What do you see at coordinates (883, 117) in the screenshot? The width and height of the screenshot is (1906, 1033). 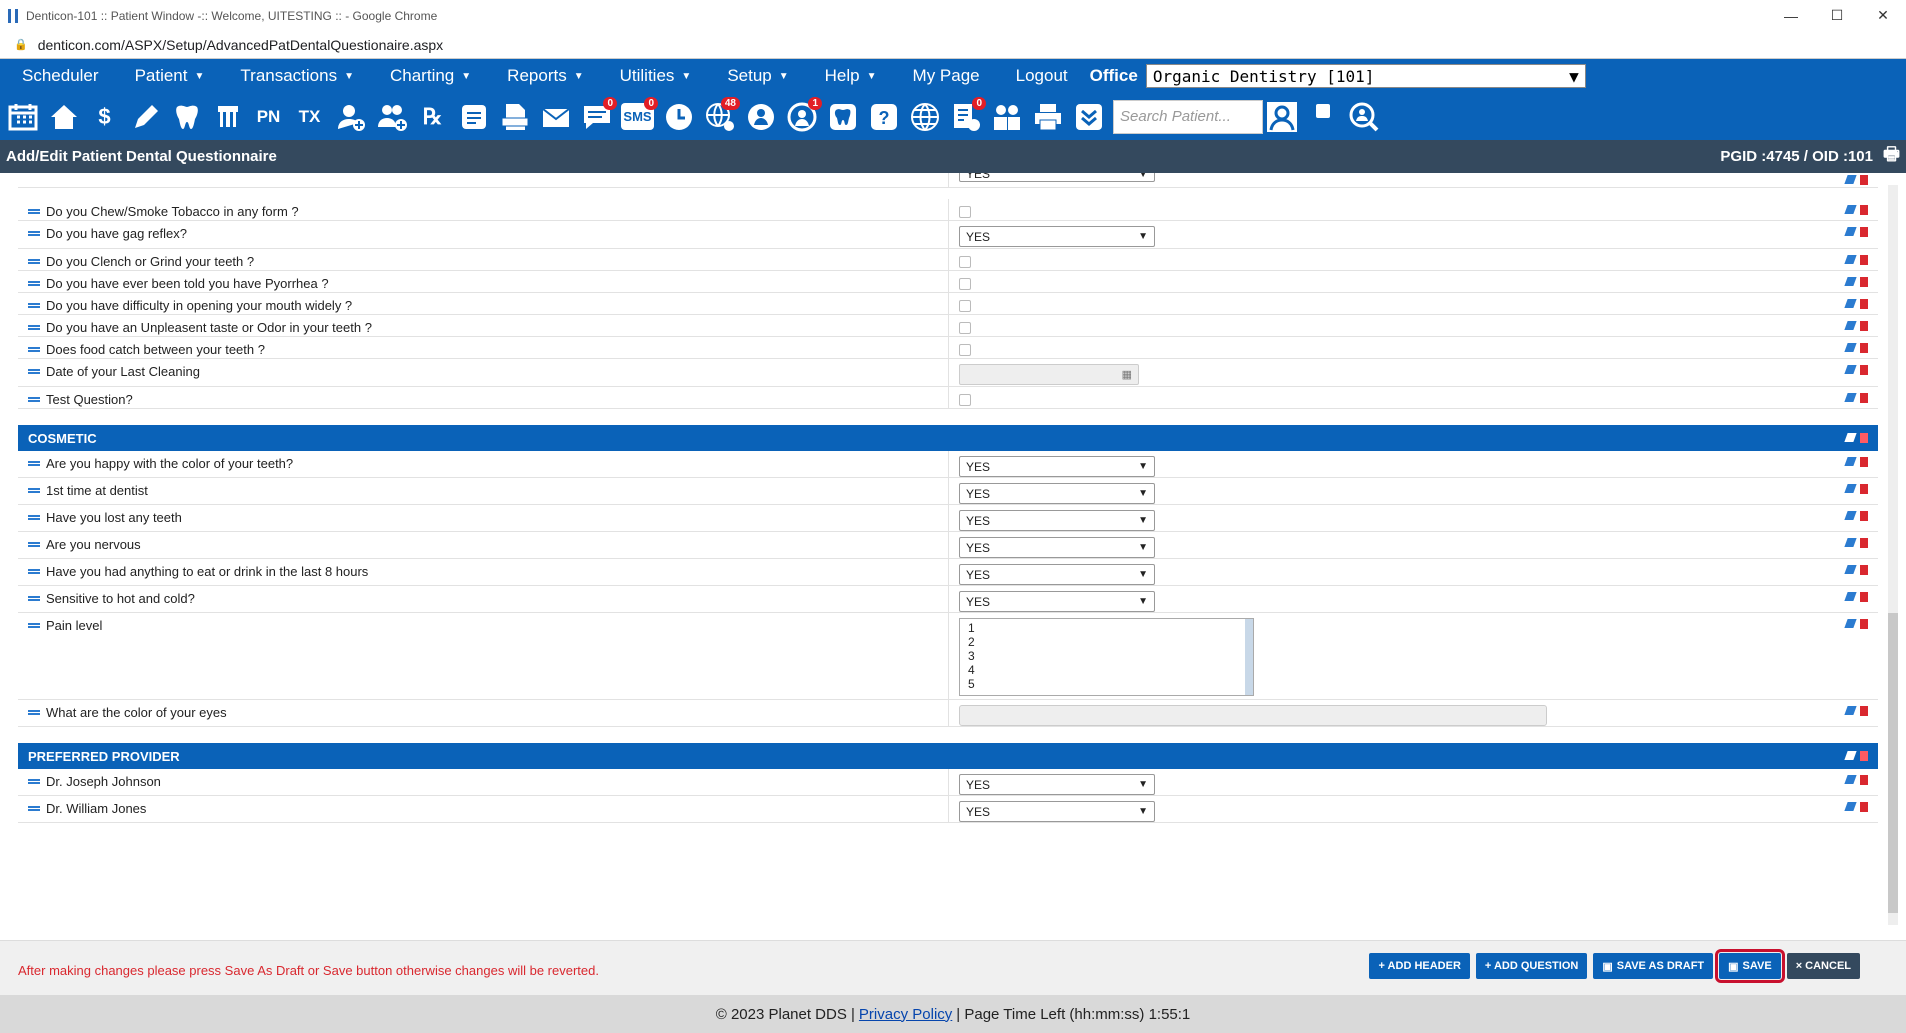 I see `help-question-icon: ?` at bounding box center [883, 117].